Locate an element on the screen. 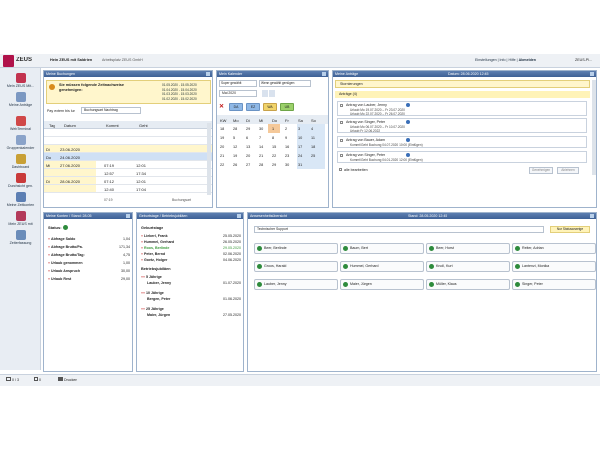 This screenshot has height=450, width=600. calendar-select-2: Wenn gewählt genügen is located at coordinates (285, 83).